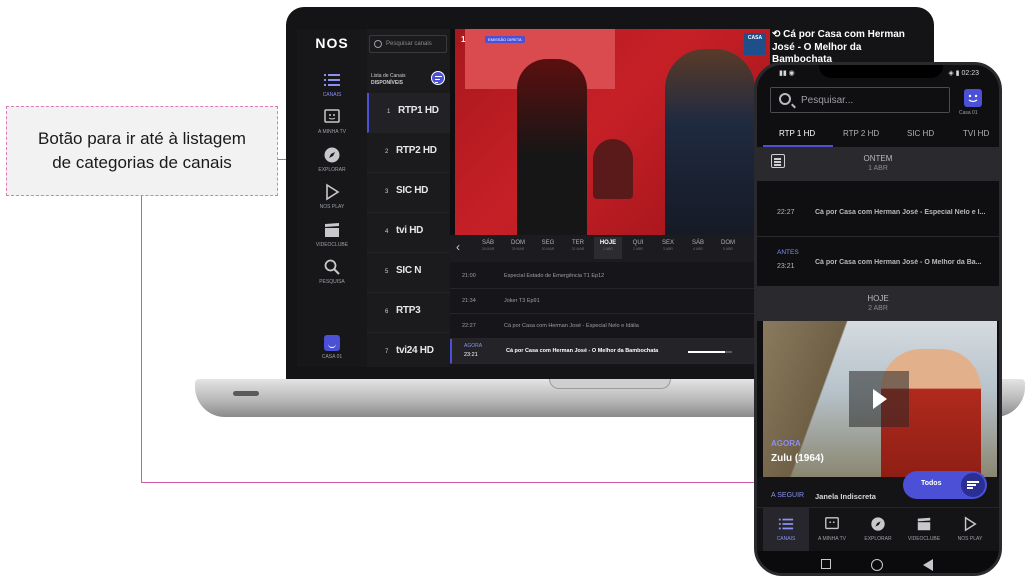 The height and width of the screenshot is (576, 1032). I want to click on profile-button: CASA 01, so click(332, 347).